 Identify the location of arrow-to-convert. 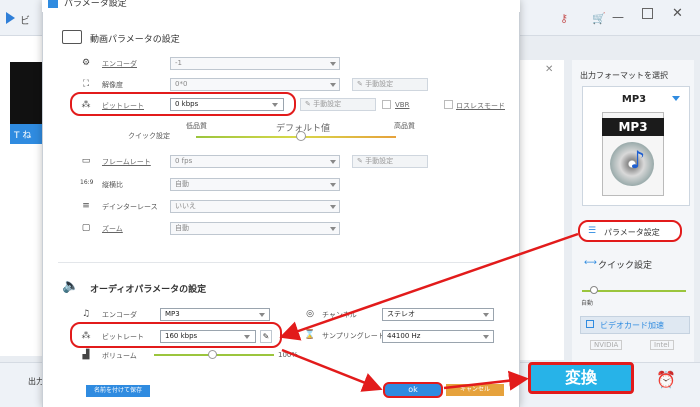
(486, 380).